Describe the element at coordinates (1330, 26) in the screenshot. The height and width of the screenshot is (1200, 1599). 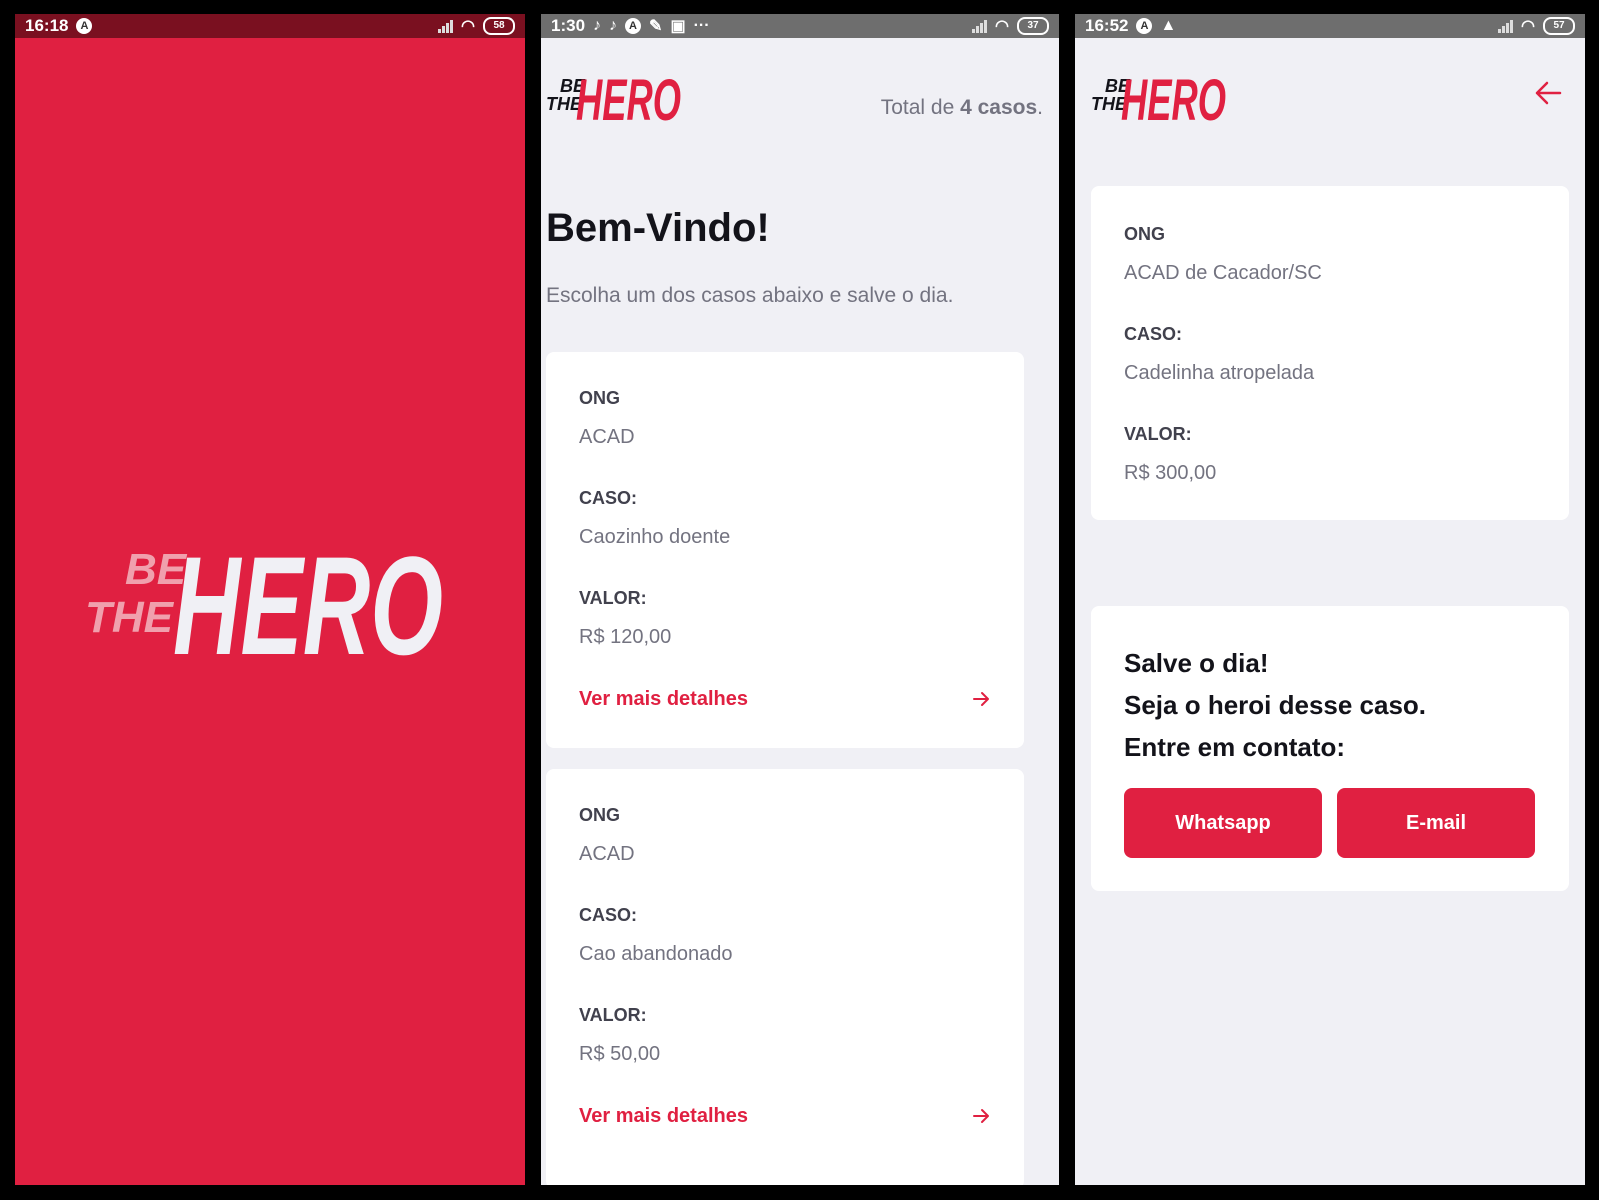
I see `status-bar: 16:52 A ▲ ◠ 57` at that location.